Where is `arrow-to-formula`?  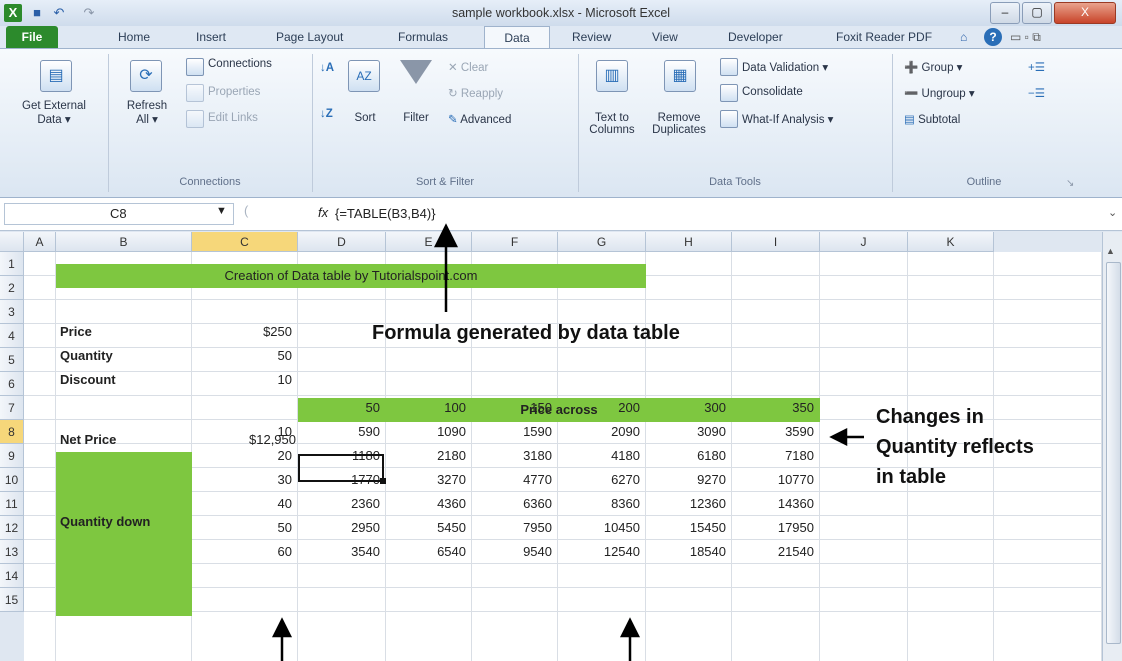
arrow-to-formula is located at coordinates (446, 267).